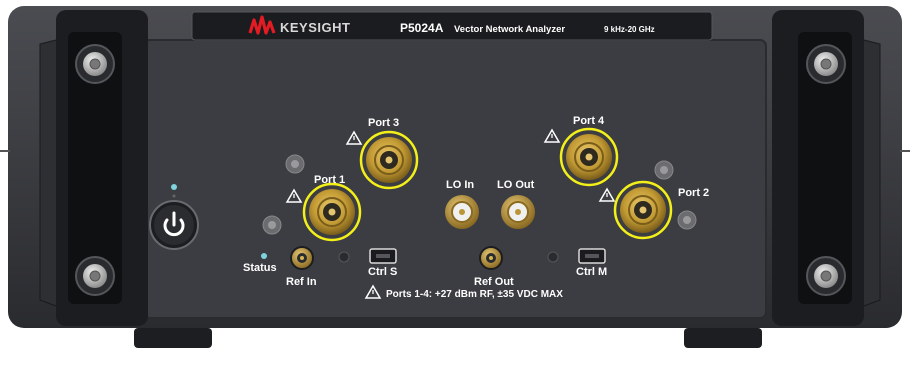  Describe the element at coordinates (589, 157) in the screenshot. I see `port-4-connector` at that location.